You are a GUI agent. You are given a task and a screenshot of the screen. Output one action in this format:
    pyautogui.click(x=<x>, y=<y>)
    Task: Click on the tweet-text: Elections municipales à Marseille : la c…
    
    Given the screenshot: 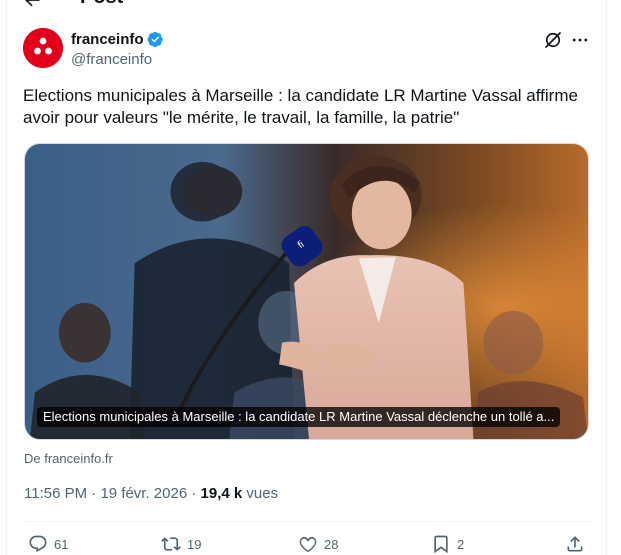 What is the action you would take?
    pyautogui.click(x=300, y=106)
    